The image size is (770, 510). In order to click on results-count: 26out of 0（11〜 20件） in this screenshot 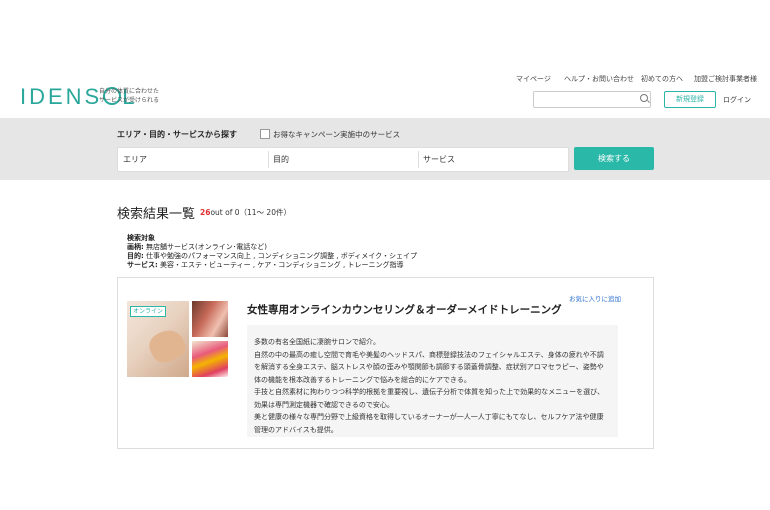, I will do `click(245, 212)`.